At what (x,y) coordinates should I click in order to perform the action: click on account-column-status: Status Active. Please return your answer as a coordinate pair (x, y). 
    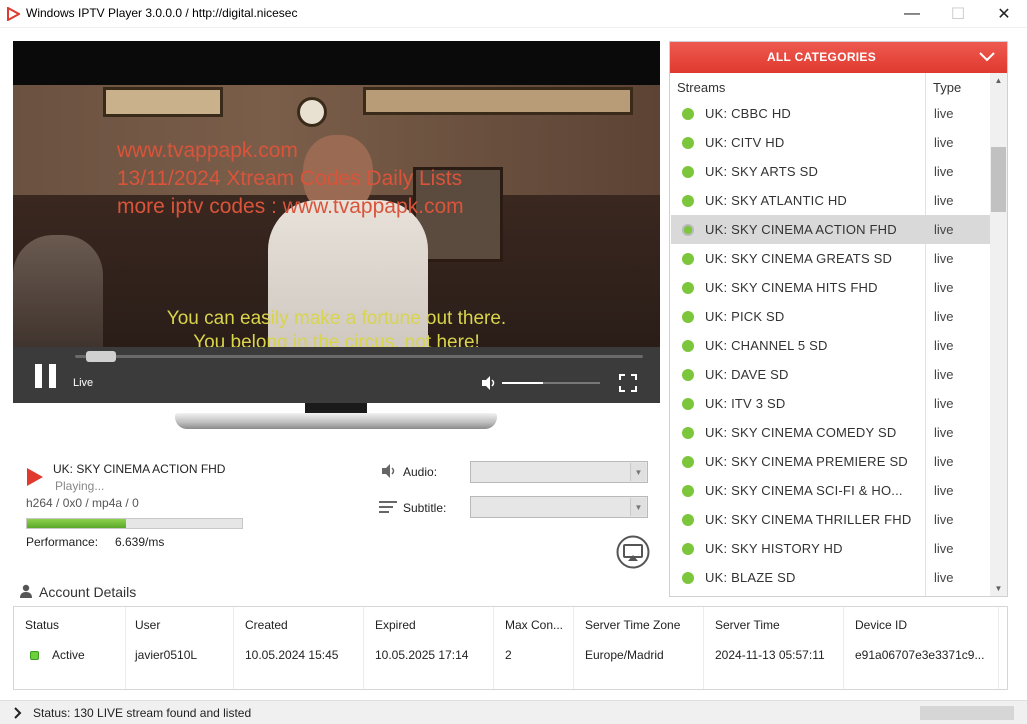
    Looking at the image, I should click on (70, 648).